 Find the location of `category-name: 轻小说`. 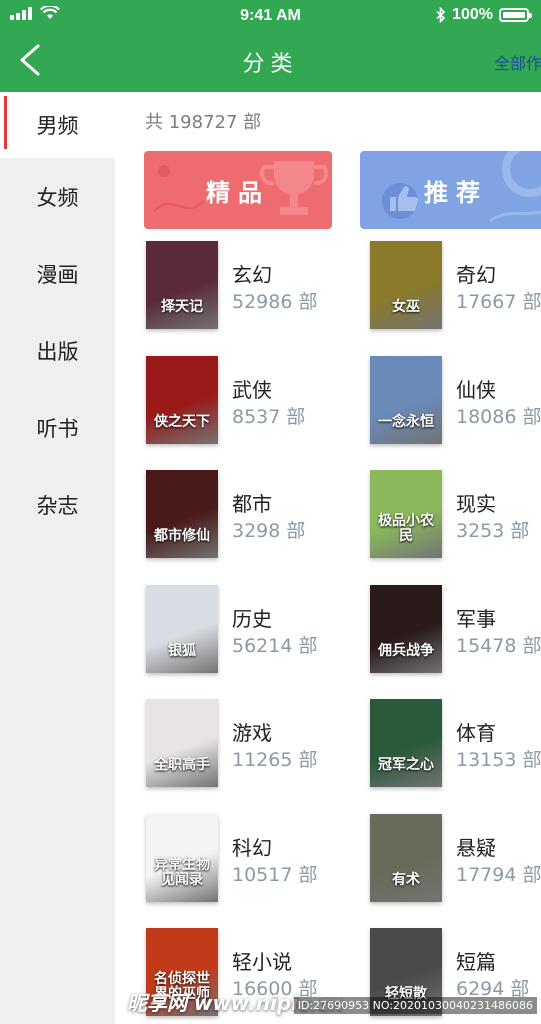

category-name: 轻小说 is located at coordinates (262, 962).